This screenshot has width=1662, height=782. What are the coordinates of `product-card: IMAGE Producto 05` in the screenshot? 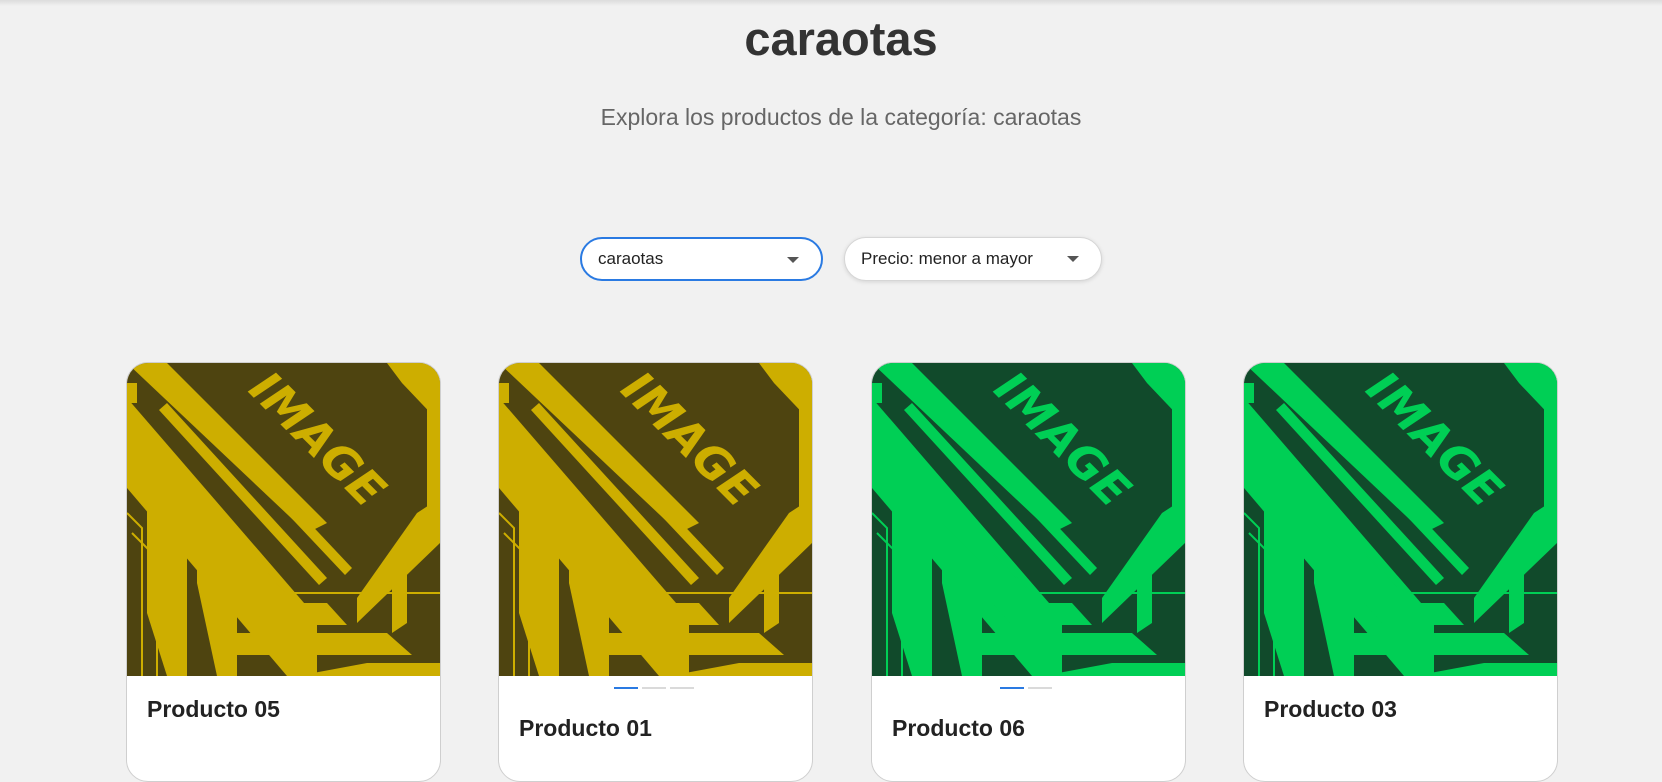 It's located at (283, 572).